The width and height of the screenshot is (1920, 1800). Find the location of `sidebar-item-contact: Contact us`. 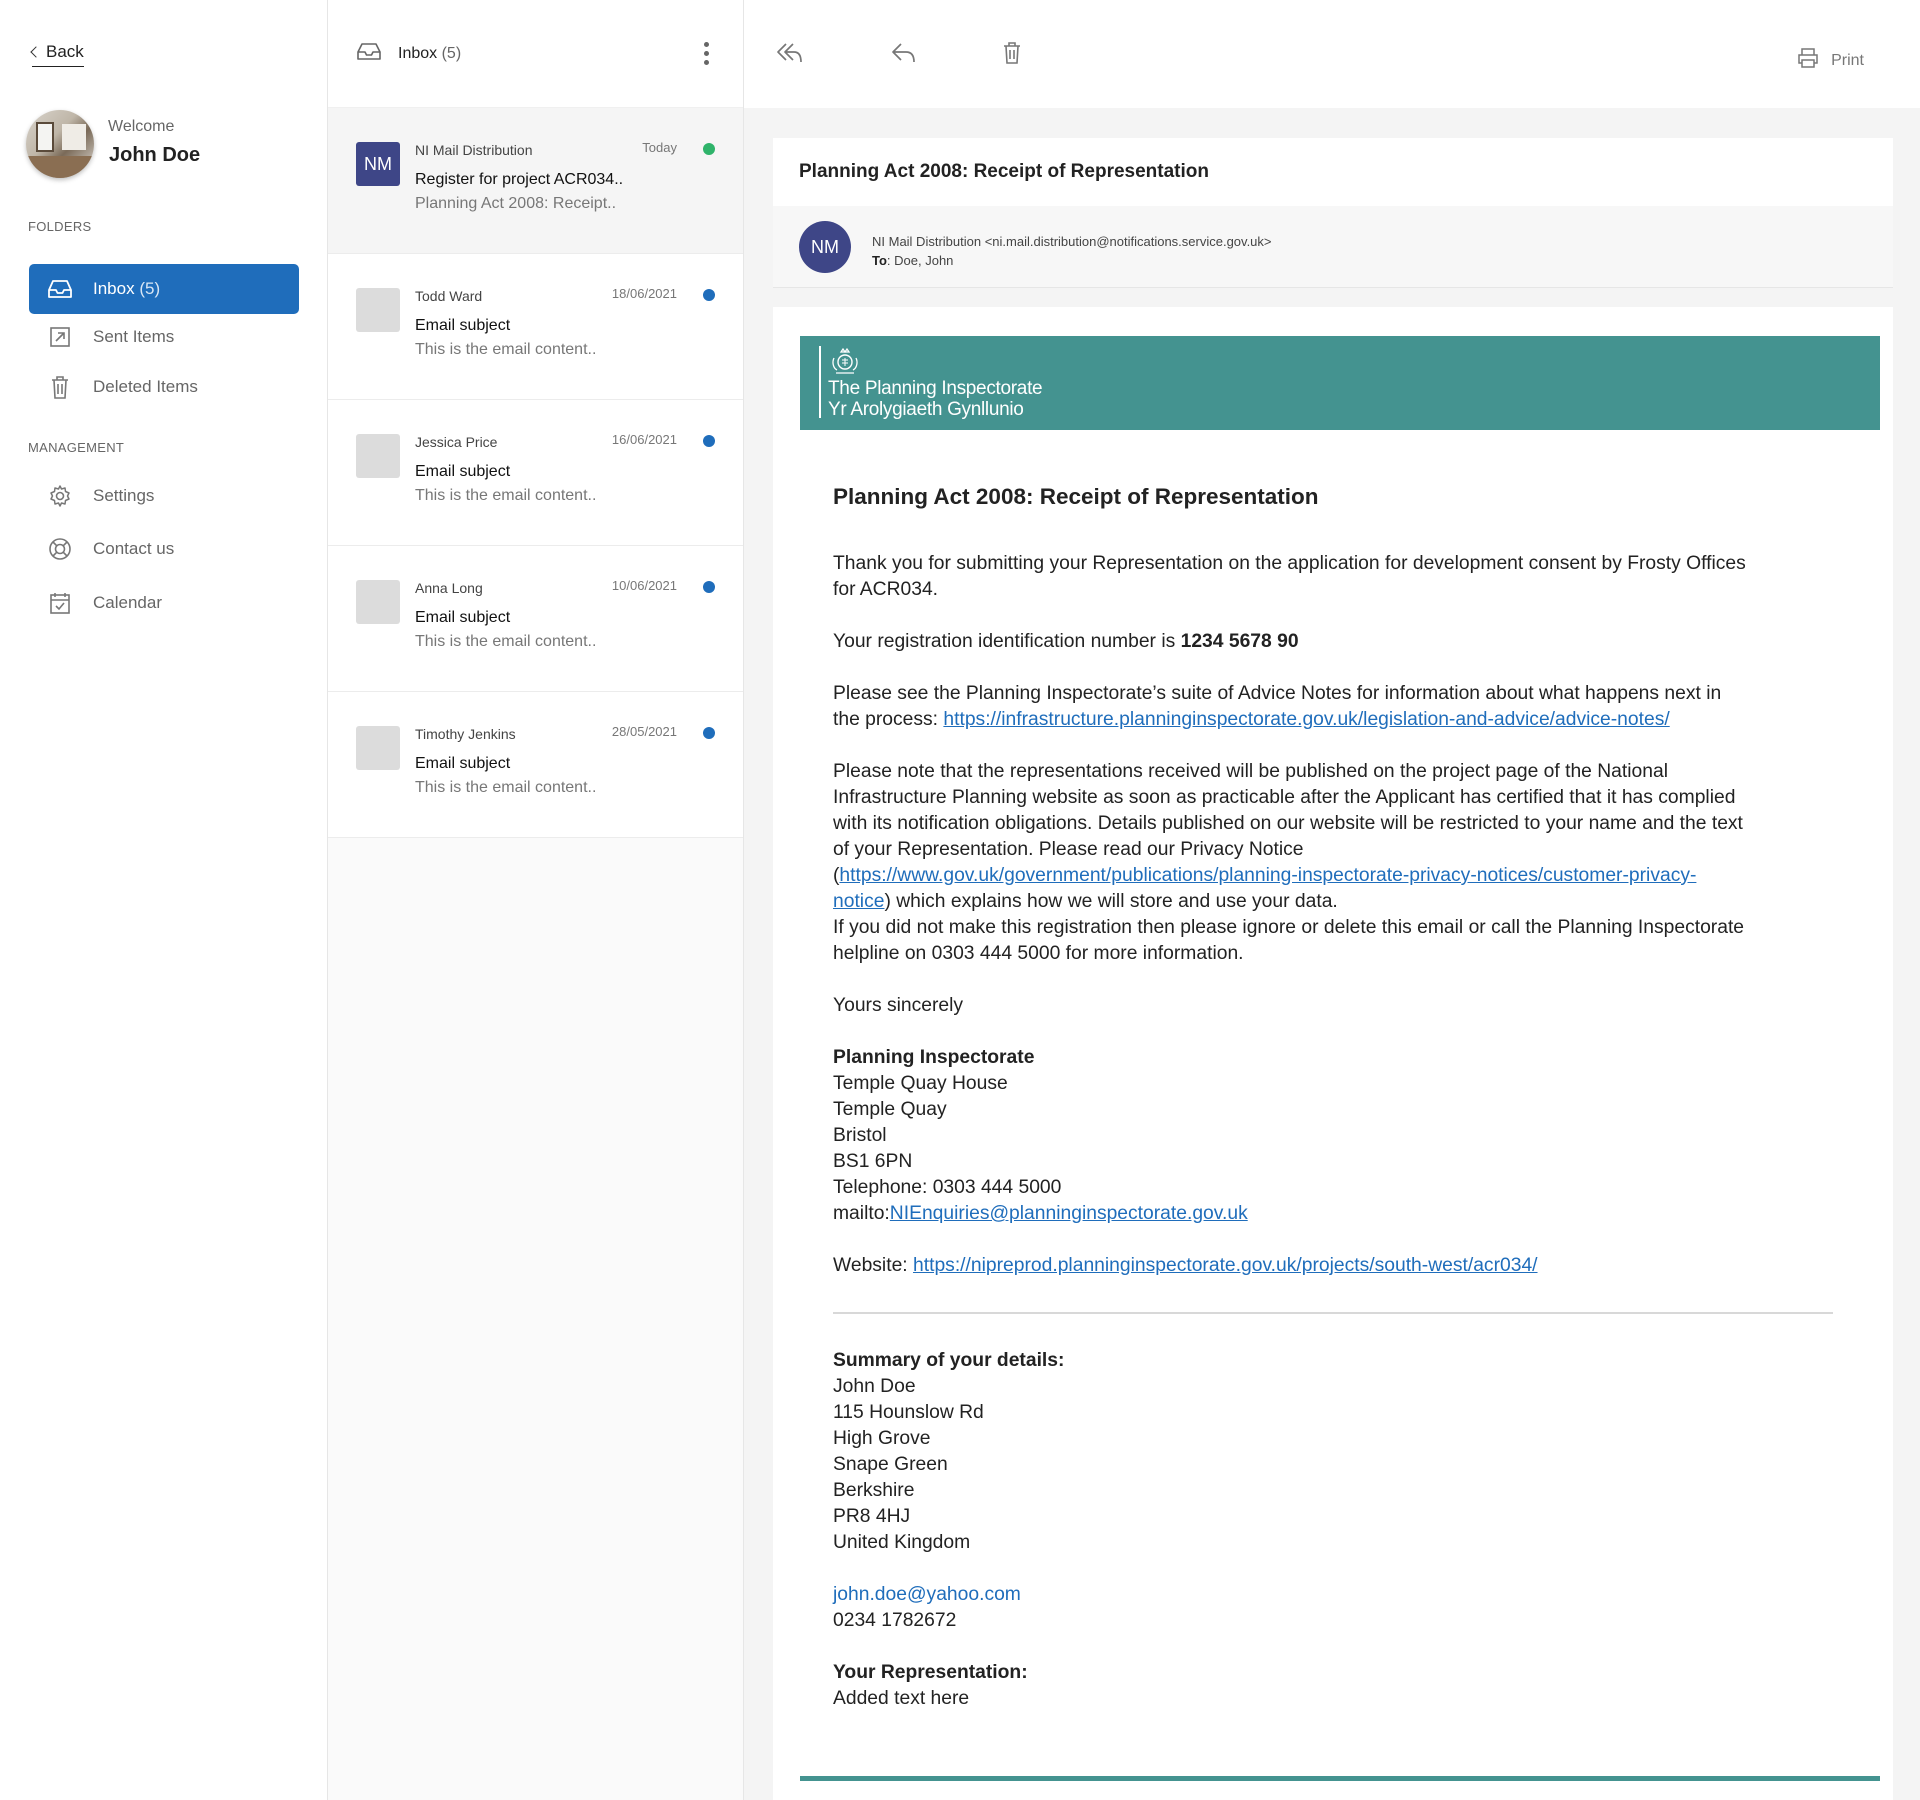

sidebar-item-contact: Contact us is located at coordinates (164, 549).